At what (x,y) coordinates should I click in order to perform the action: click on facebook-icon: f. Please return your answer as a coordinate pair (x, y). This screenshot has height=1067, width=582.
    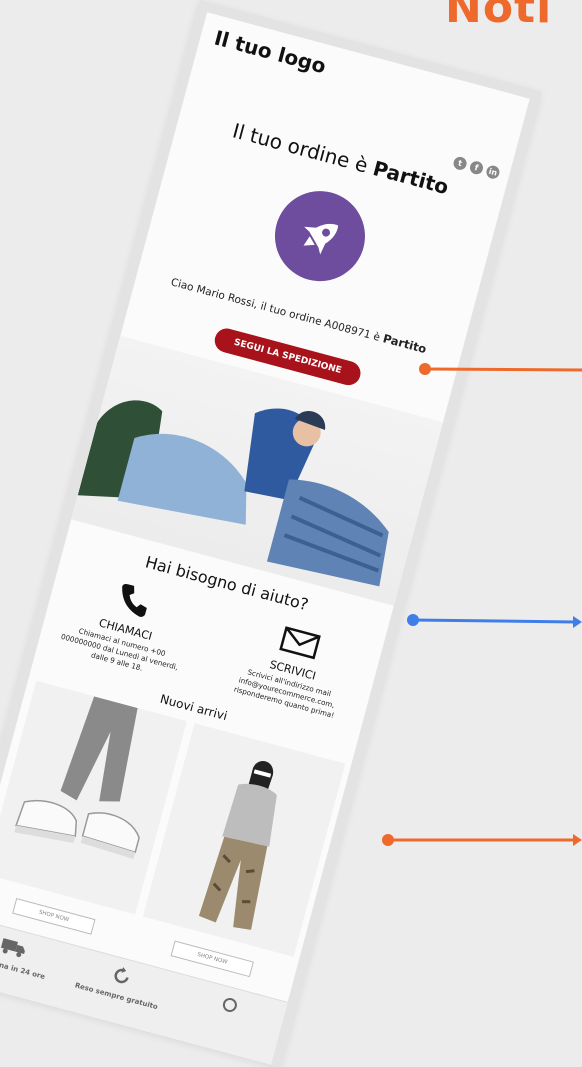
    Looking at the image, I should click on (476, 167).